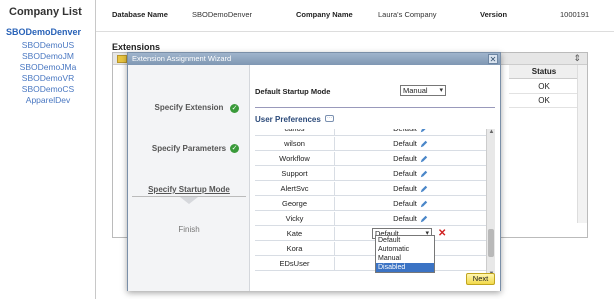 The image size is (614, 299). What do you see at coordinates (405, 240) in the screenshot?
I see `dropdown-option: Default` at bounding box center [405, 240].